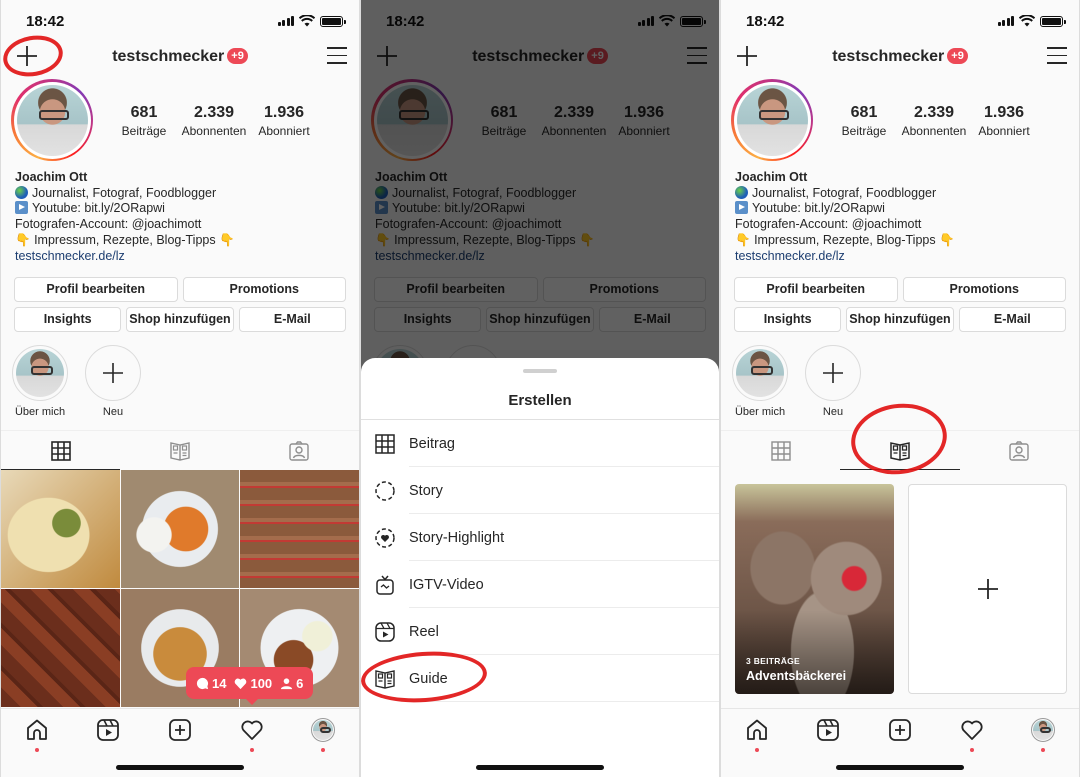  I want to click on create-option-igtv: IGTV-Video, so click(540, 584).